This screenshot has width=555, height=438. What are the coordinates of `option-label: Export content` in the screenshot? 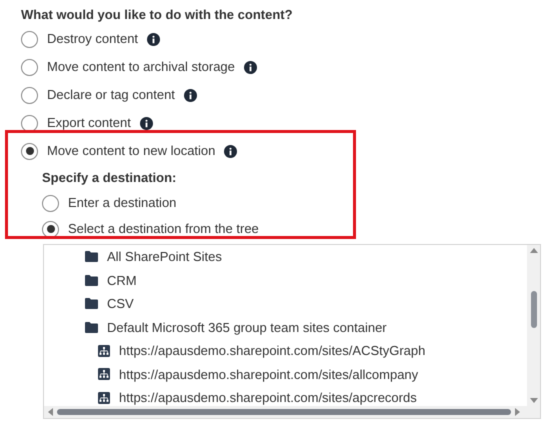 It's located at (89, 123).